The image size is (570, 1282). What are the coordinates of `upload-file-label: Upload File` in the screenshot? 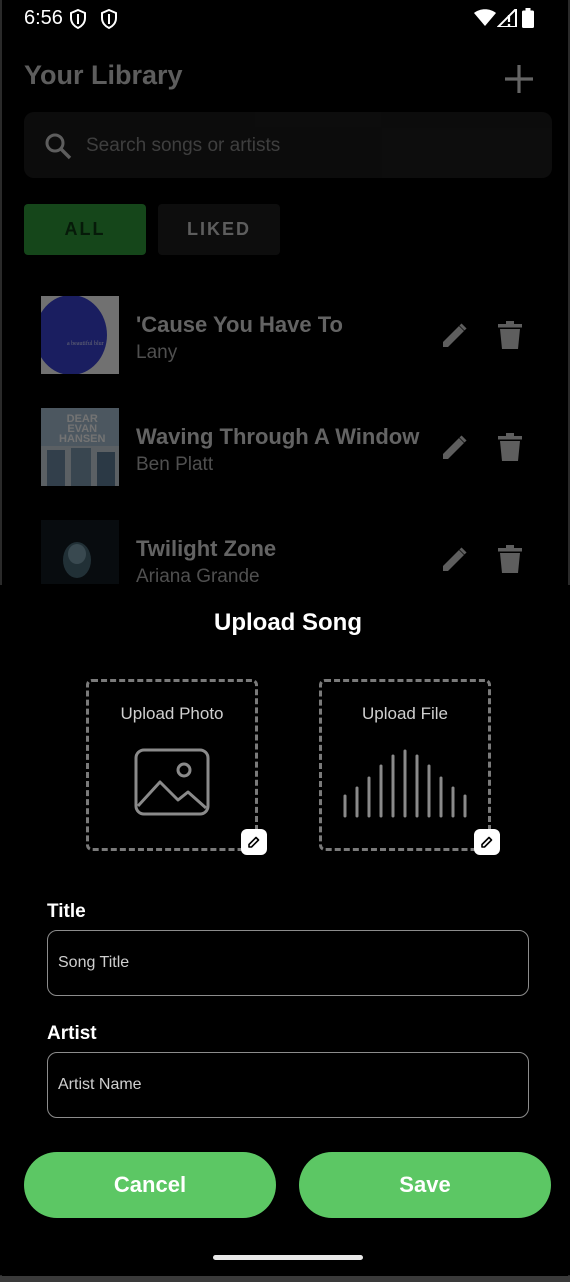 It's located at (405, 713).